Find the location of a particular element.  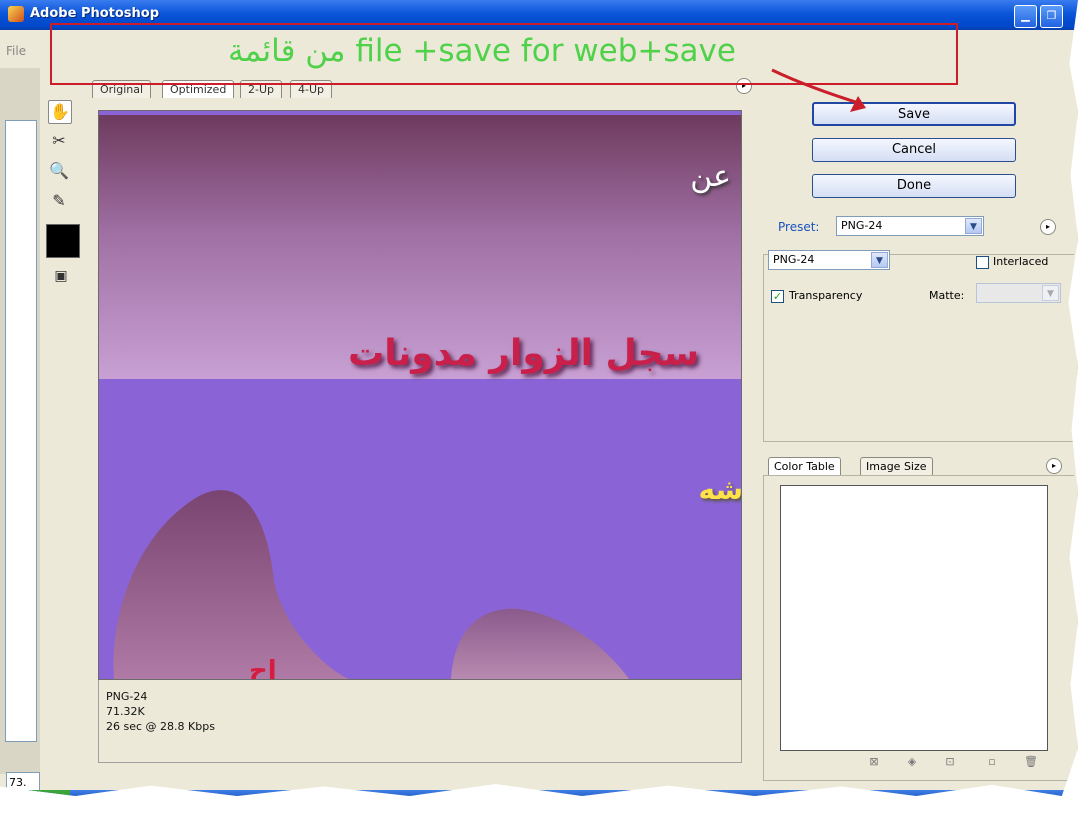

color-table-grid is located at coordinates (914, 618).